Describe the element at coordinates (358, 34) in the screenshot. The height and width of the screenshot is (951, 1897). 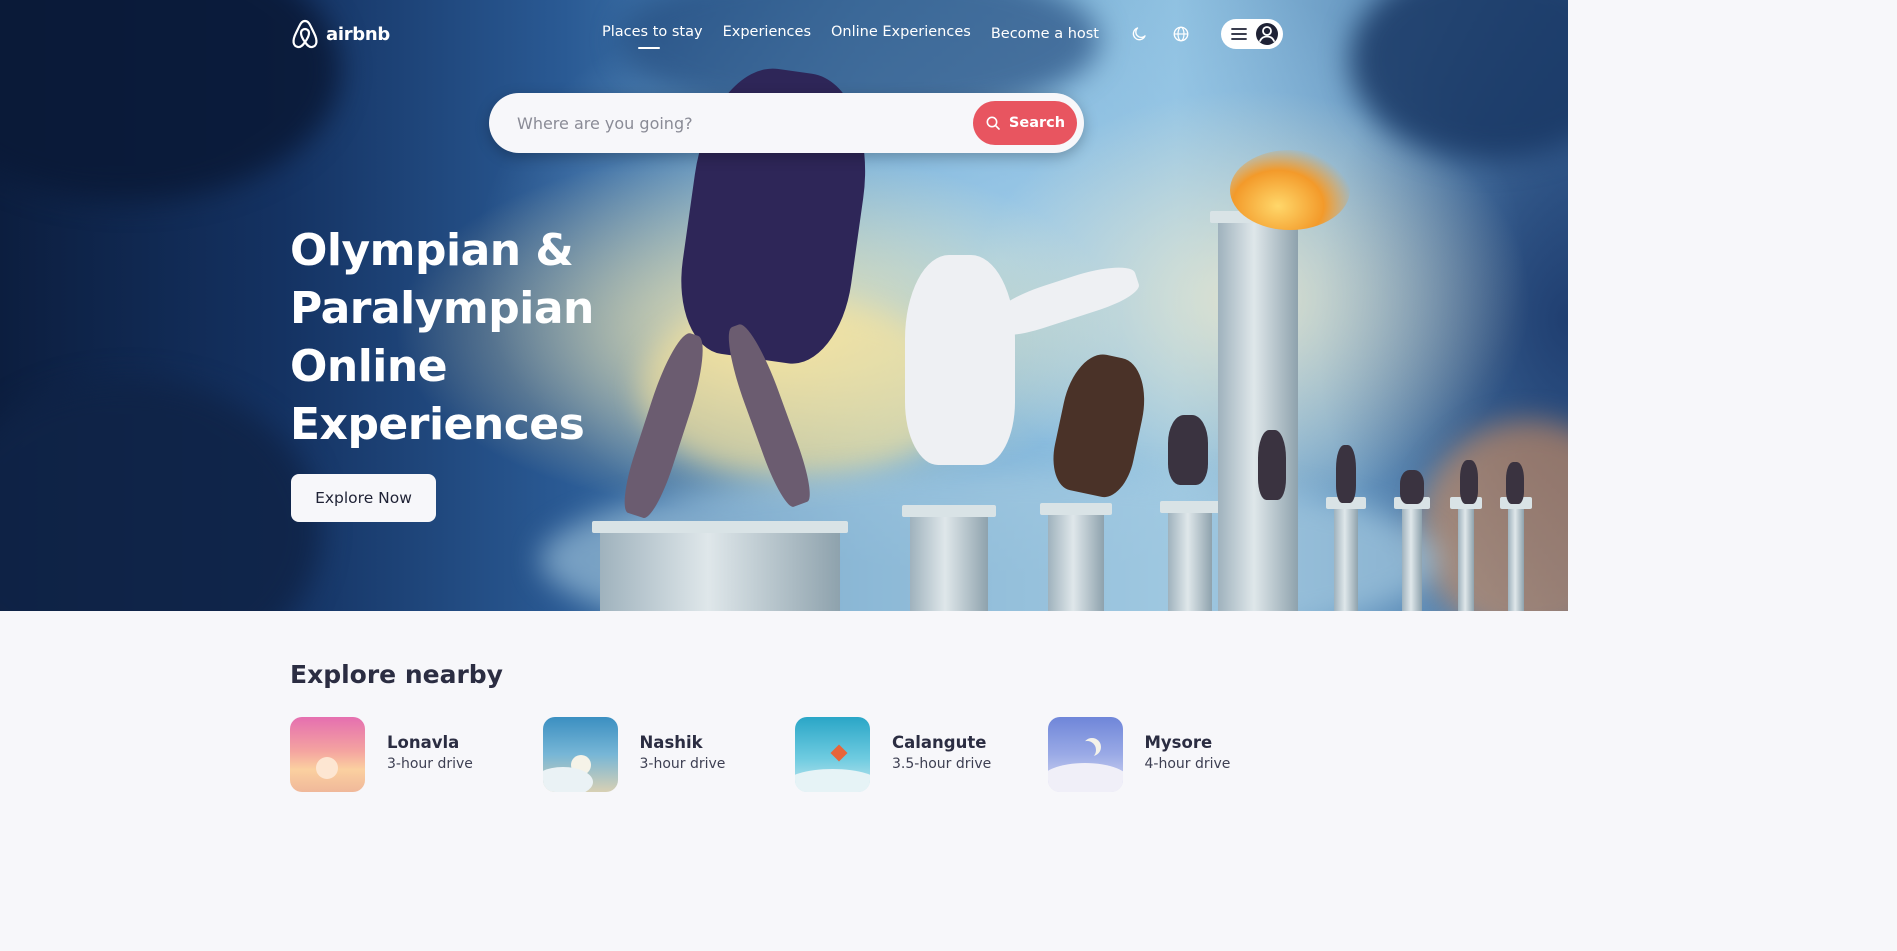
I see `logo-text: airbnb` at that location.